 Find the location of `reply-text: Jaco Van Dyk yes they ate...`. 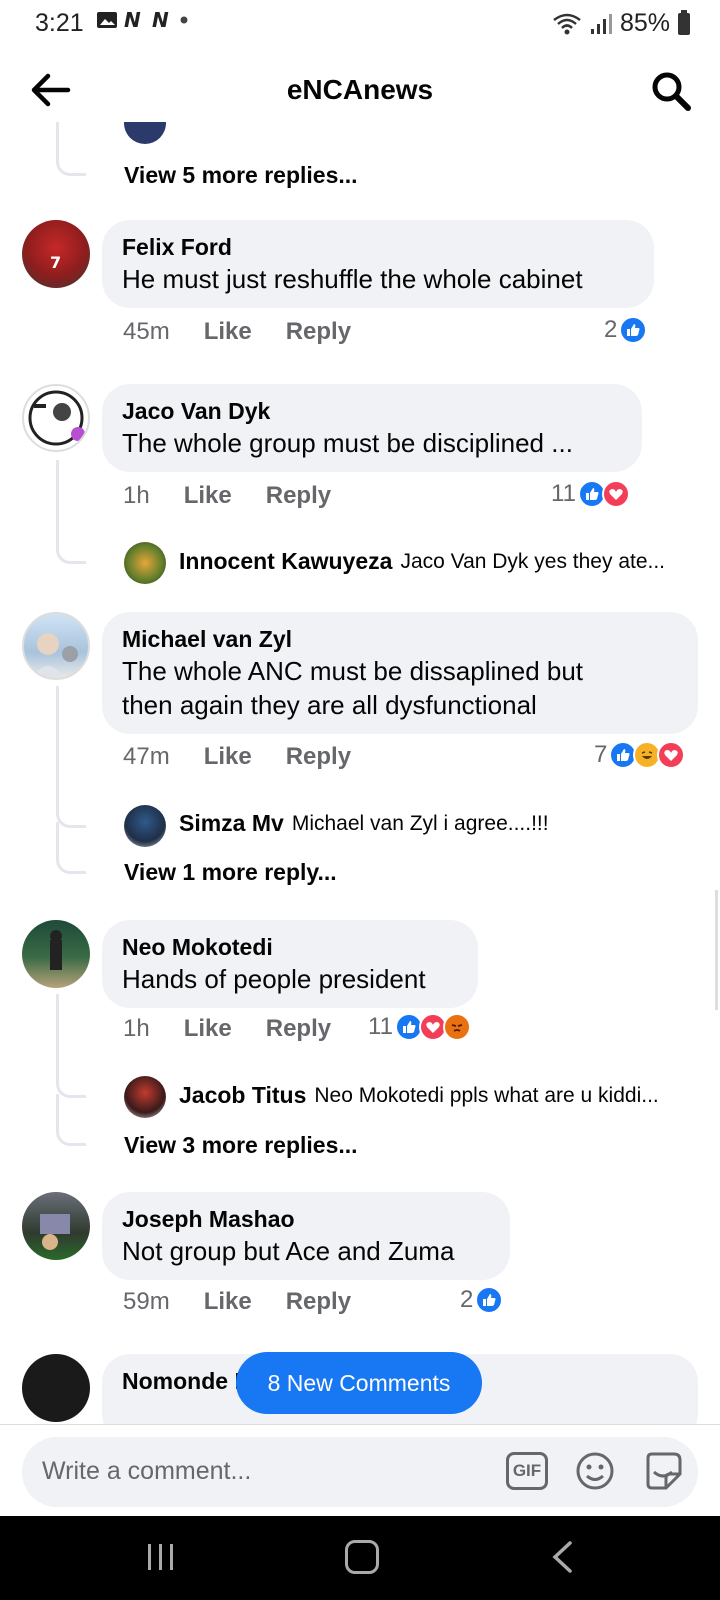

reply-text: Jaco Van Dyk yes they ate... is located at coordinates (533, 561).